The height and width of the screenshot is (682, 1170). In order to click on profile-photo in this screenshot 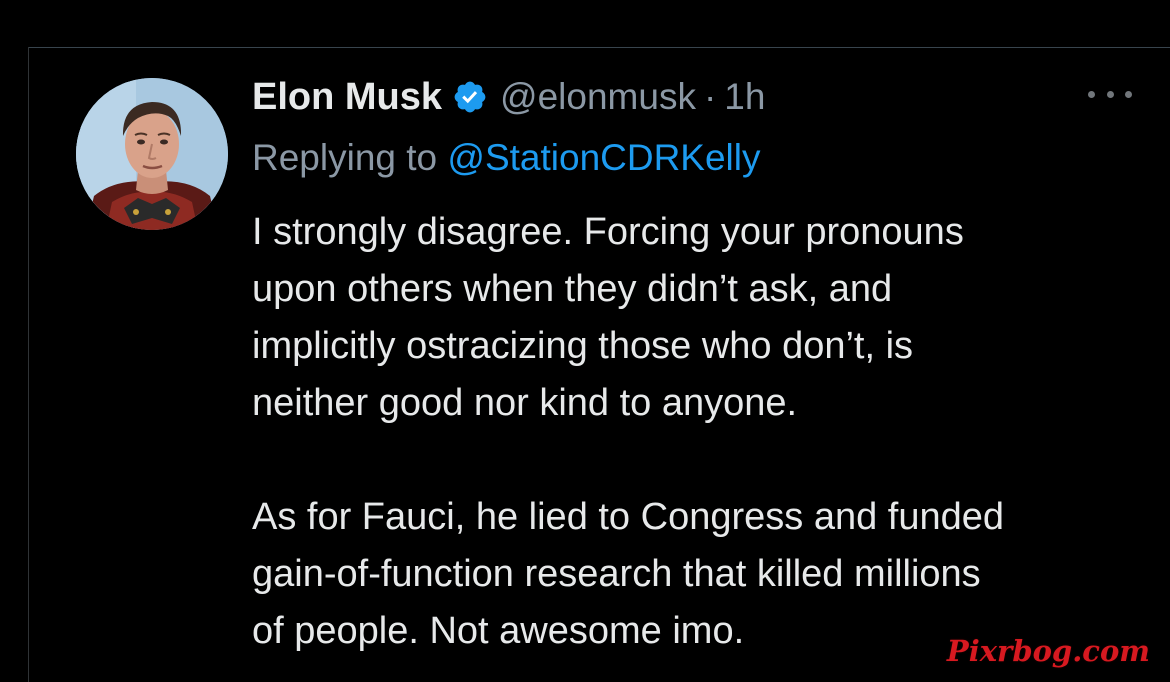, I will do `click(152, 154)`.